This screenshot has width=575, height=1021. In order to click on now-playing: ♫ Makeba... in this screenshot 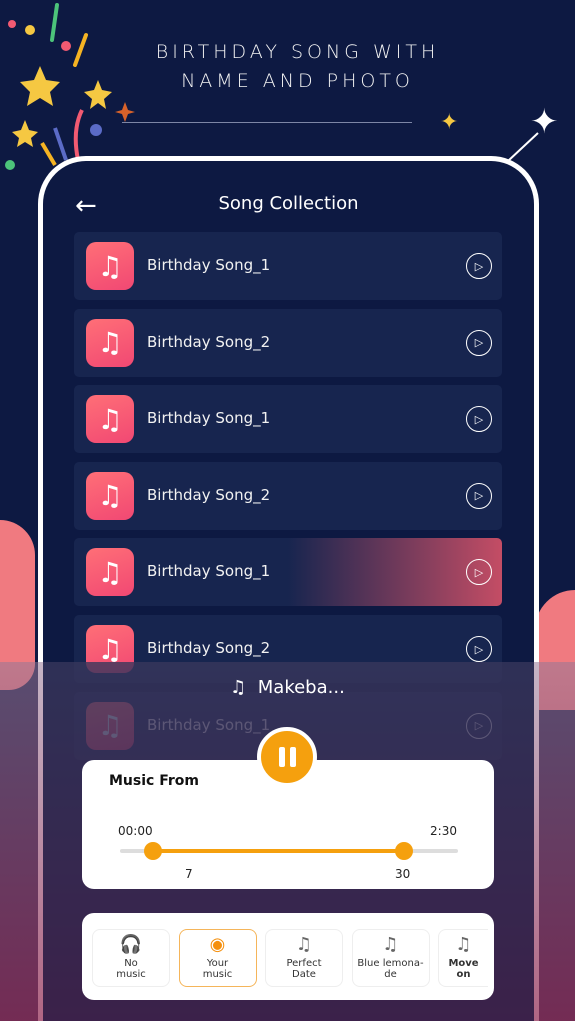, I will do `click(287, 687)`.